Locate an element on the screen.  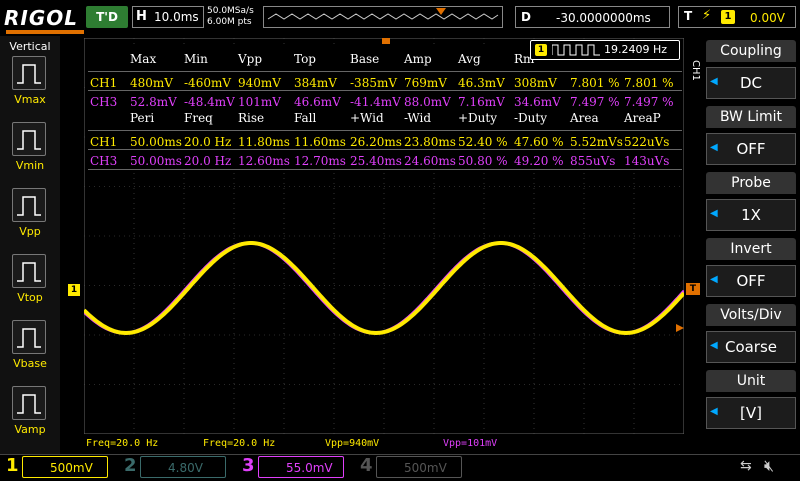
measure-cell: 12.70ms is located at coordinates (320, 161).